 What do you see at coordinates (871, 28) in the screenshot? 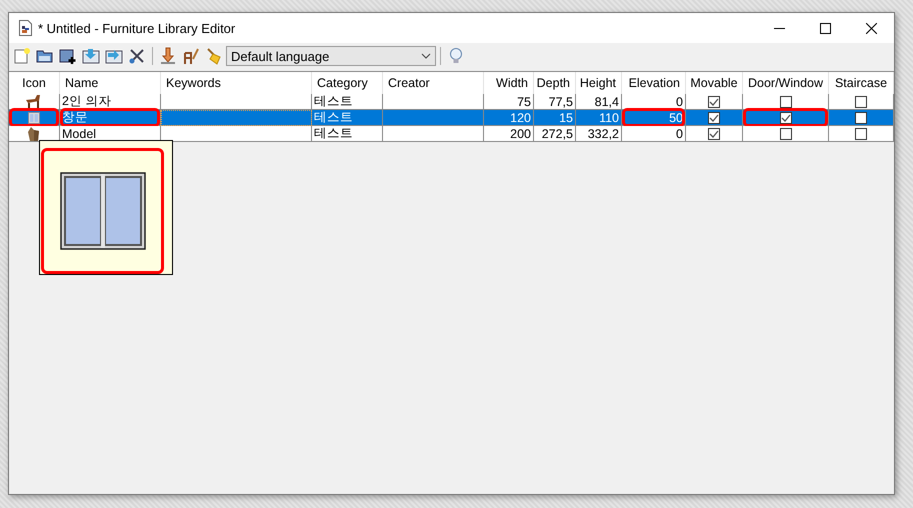
I see `close-icon` at bounding box center [871, 28].